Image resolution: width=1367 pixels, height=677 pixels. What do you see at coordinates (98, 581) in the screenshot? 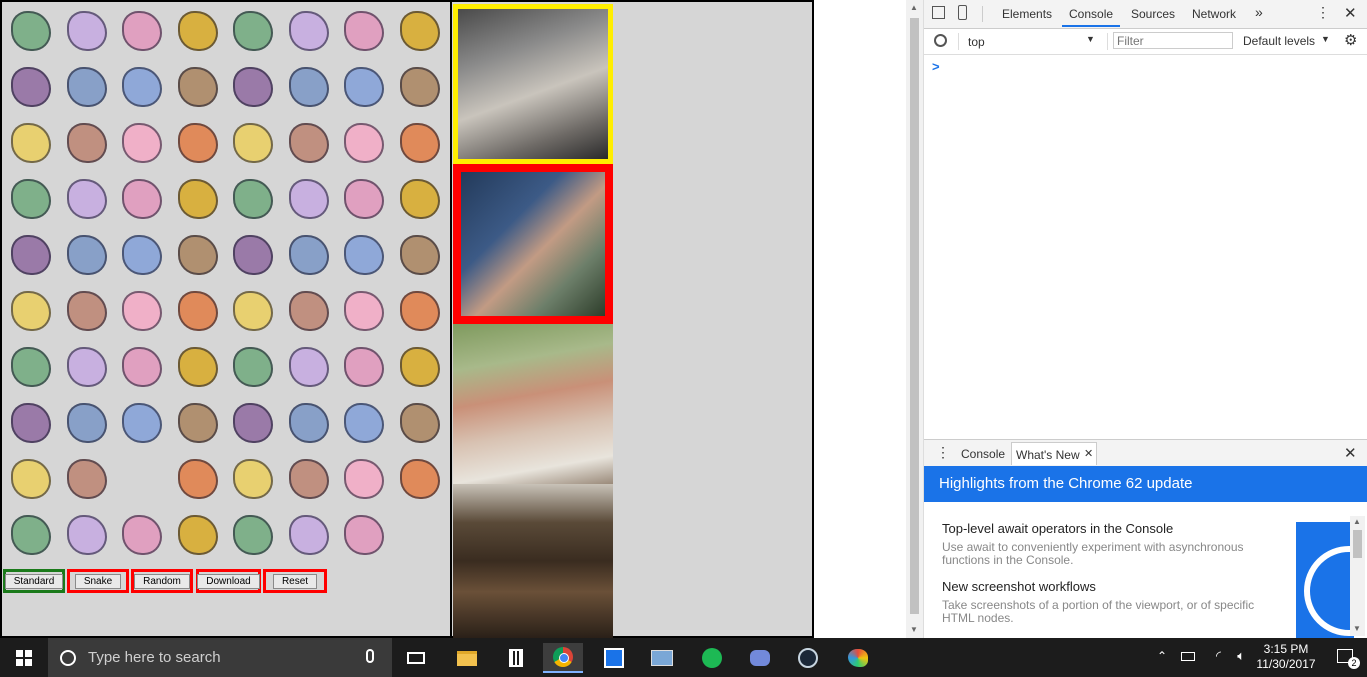
I see `snake-button: Snake` at bounding box center [98, 581].